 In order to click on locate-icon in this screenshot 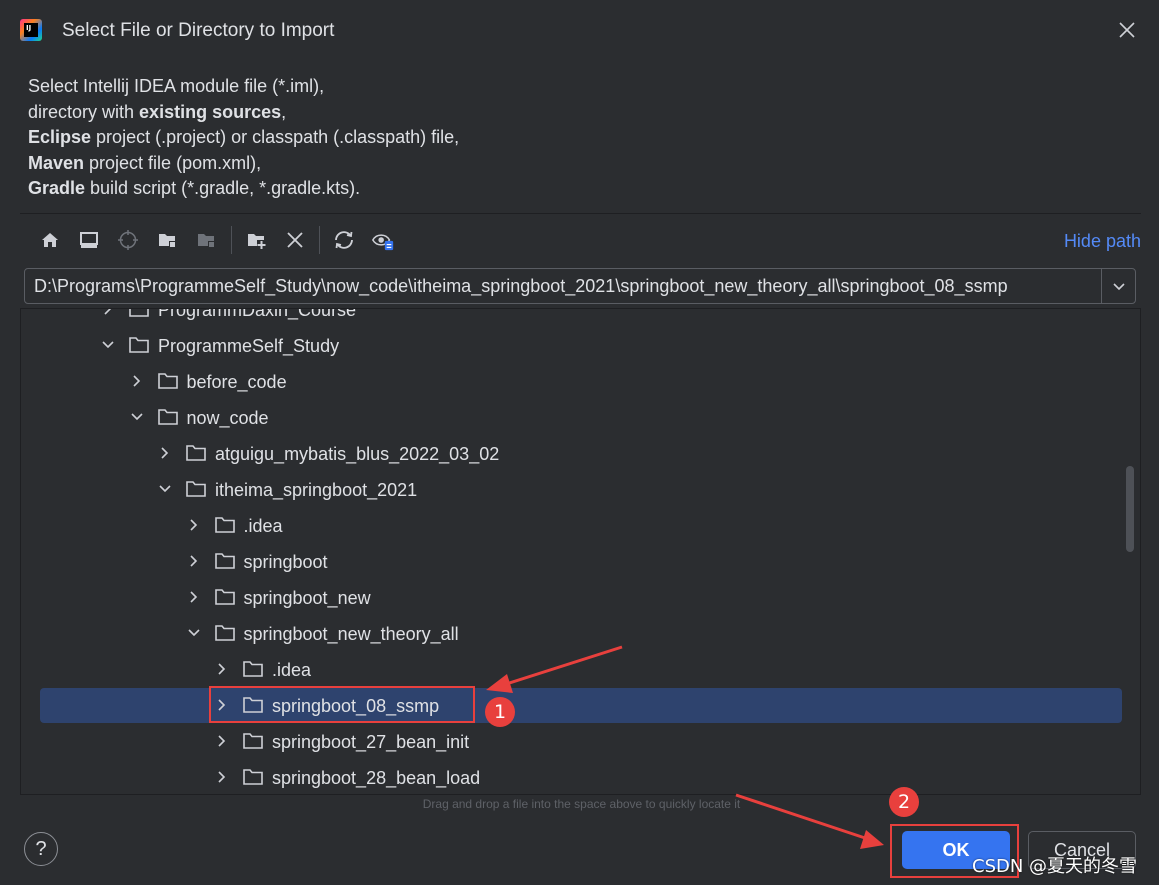, I will do `click(128, 240)`.